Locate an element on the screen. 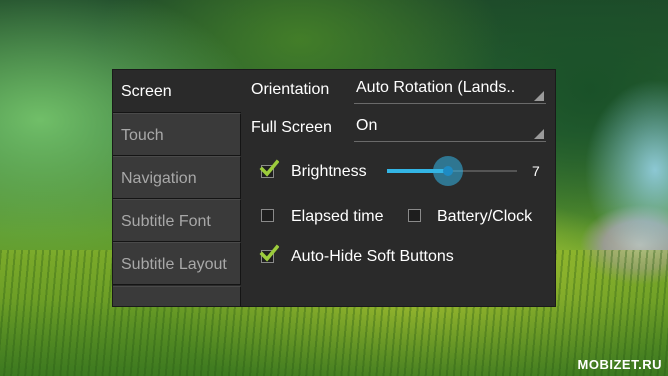 The image size is (668, 376). elapsed-time-checkbox is located at coordinates (267, 215).